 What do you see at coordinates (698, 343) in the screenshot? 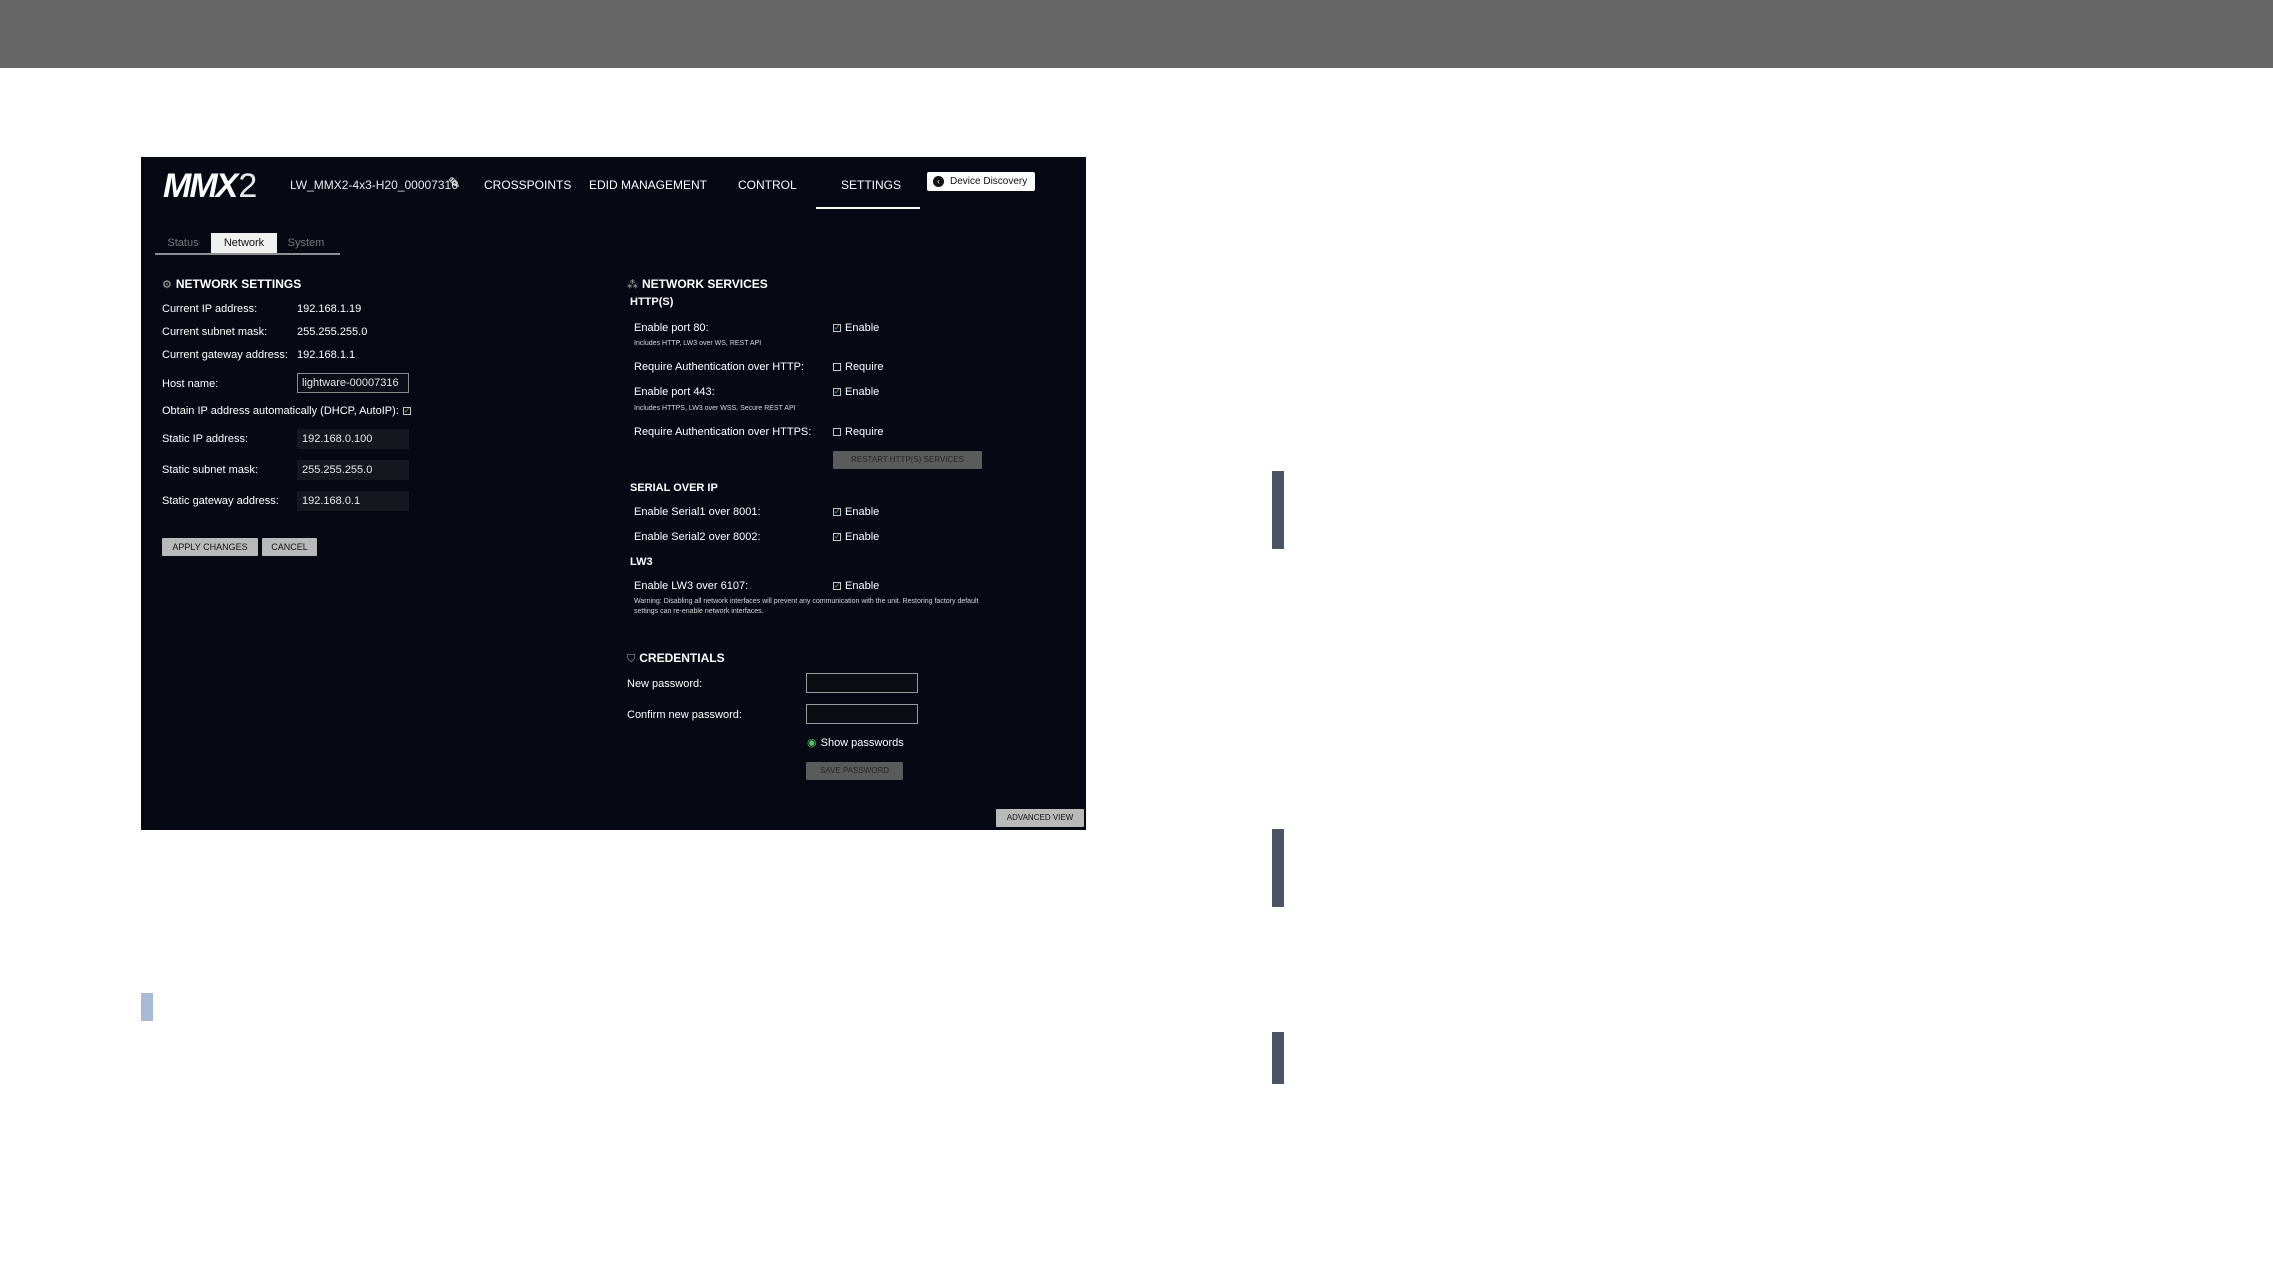
I see `port80-note: Includes HTTP, LW3 over WS, REST API` at bounding box center [698, 343].